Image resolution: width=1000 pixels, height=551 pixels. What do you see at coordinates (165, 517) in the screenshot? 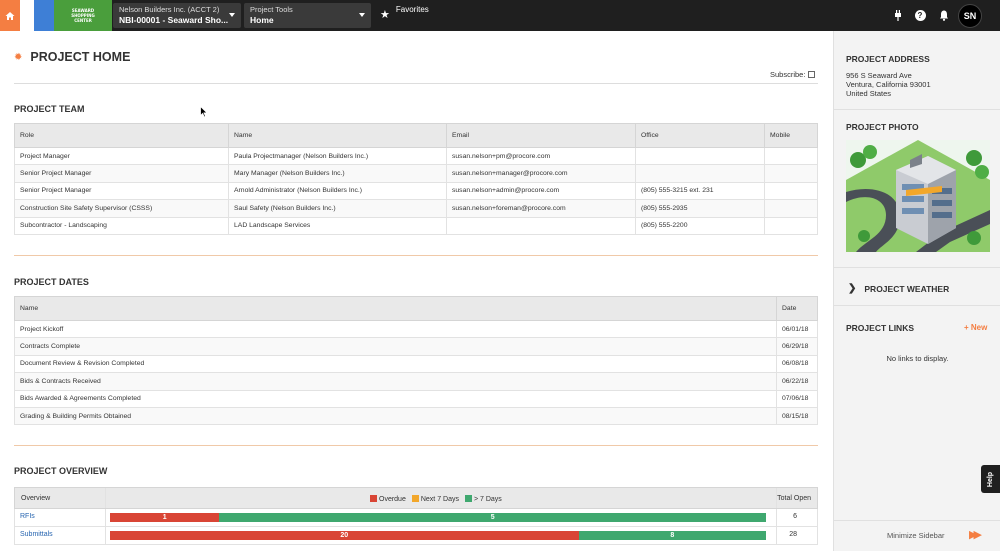
I see `overdue-segment: 1` at bounding box center [165, 517].